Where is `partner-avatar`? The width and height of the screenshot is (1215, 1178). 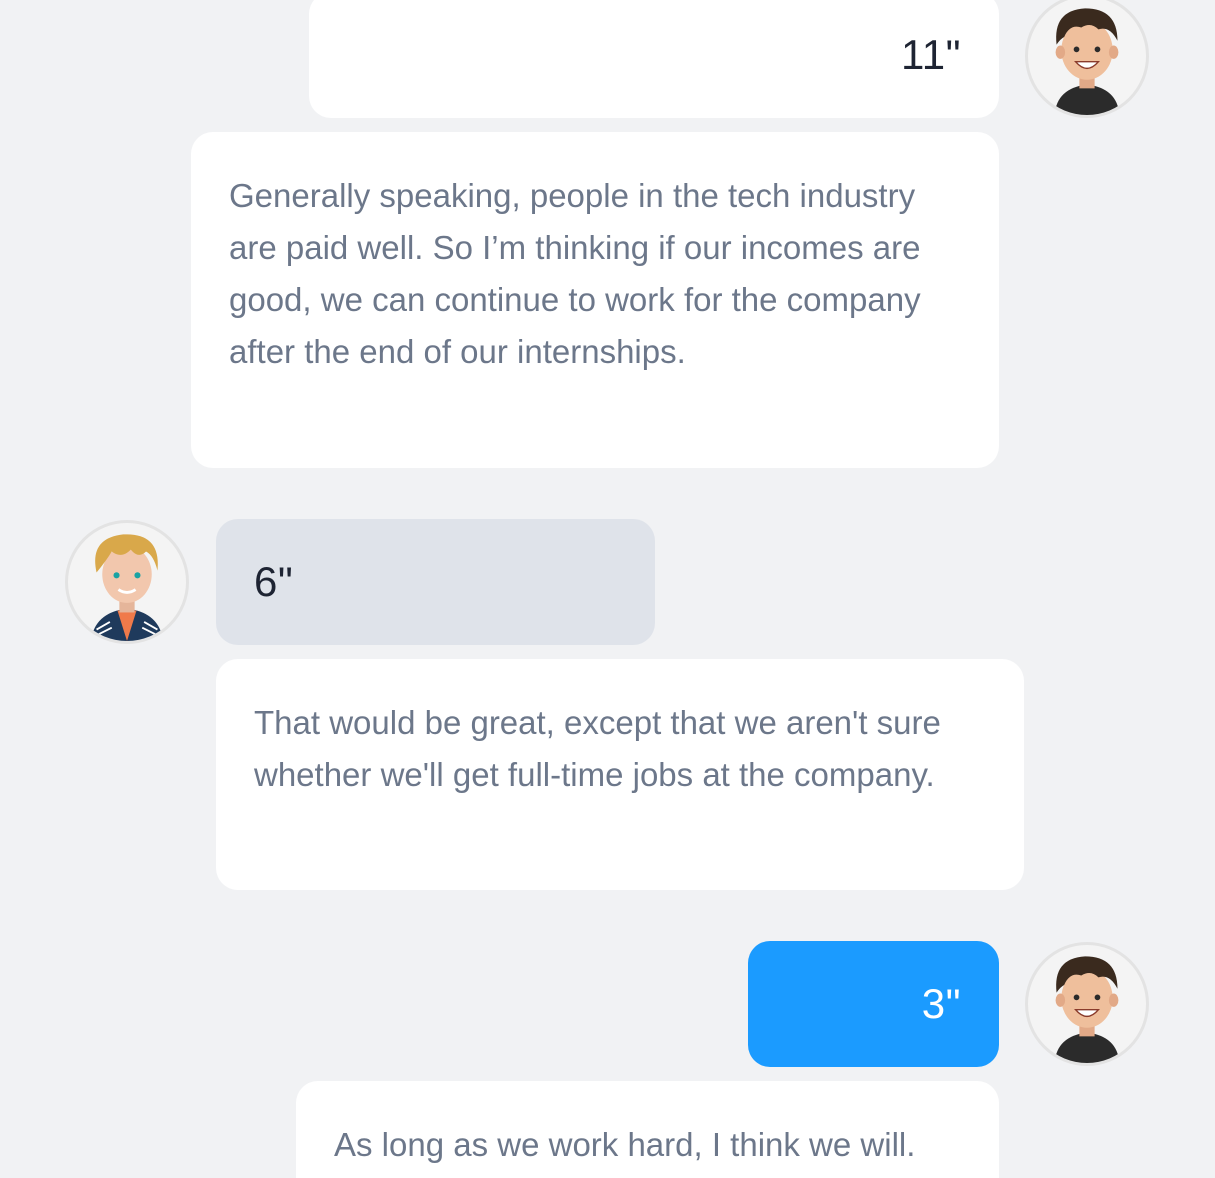
partner-avatar is located at coordinates (127, 582).